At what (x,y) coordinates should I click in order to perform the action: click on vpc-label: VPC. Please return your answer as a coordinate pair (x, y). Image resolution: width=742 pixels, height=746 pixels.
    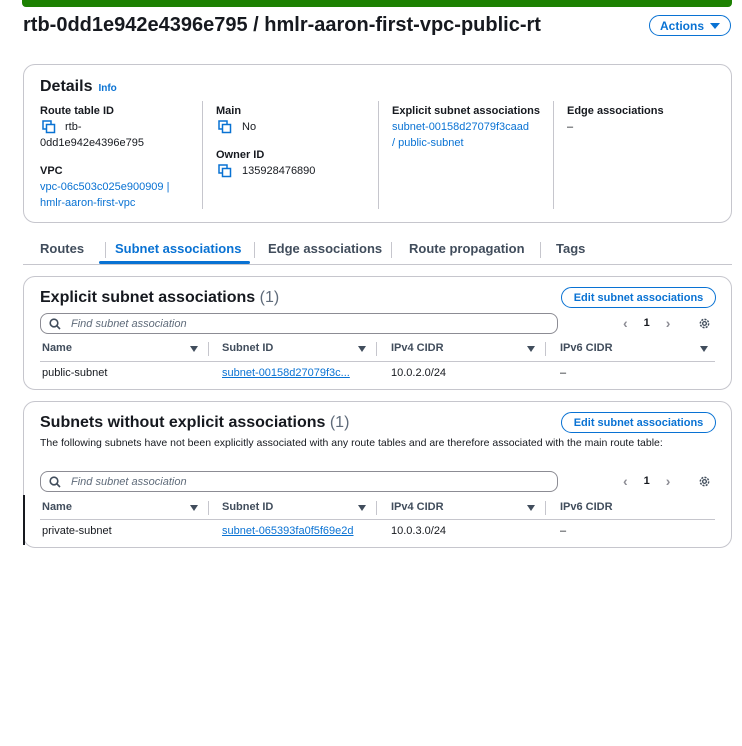
    Looking at the image, I should click on (51, 171).